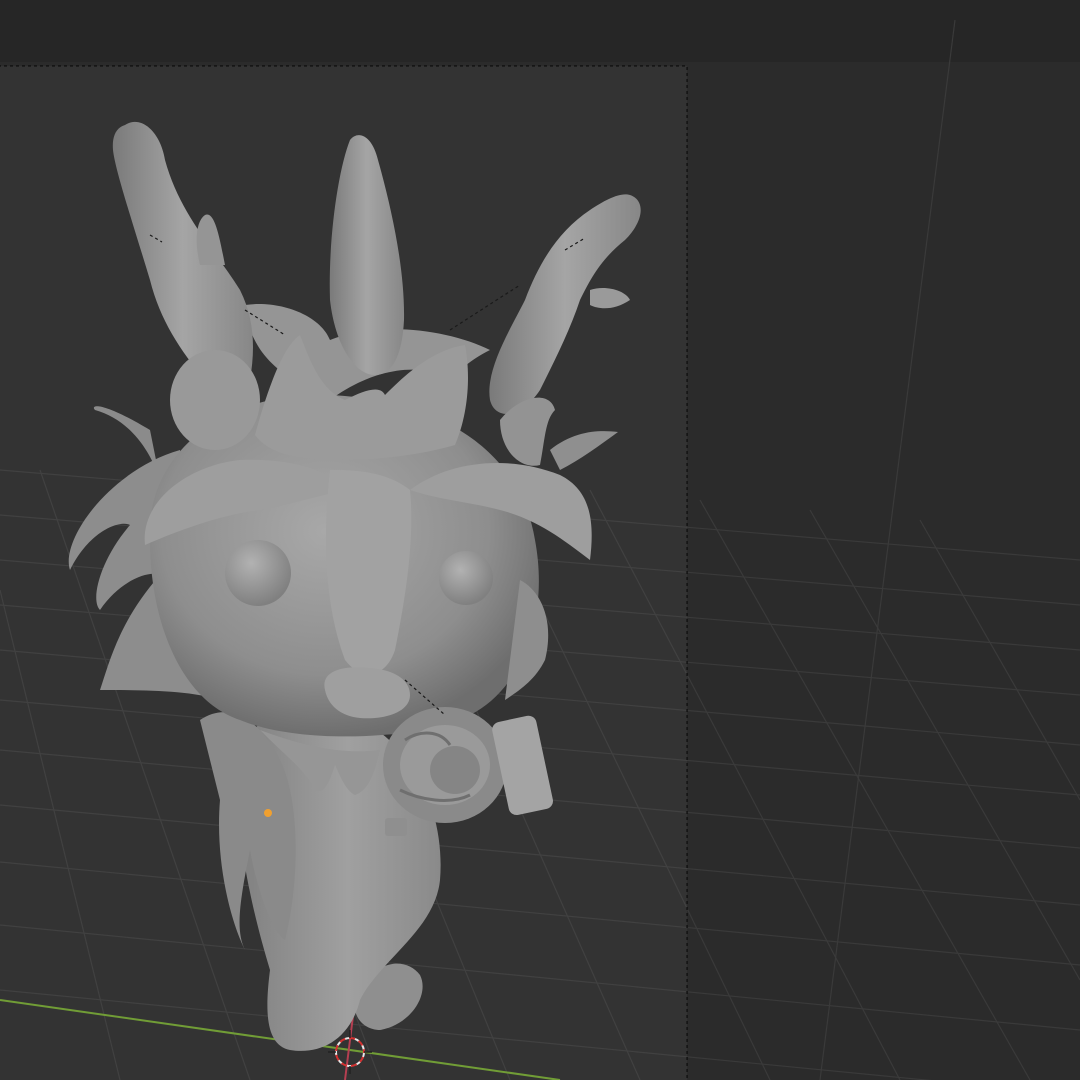 The height and width of the screenshot is (1080, 1080). What do you see at coordinates (215, 400) in the screenshot?
I see `model-horn-left-base` at bounding box center [215, 400].